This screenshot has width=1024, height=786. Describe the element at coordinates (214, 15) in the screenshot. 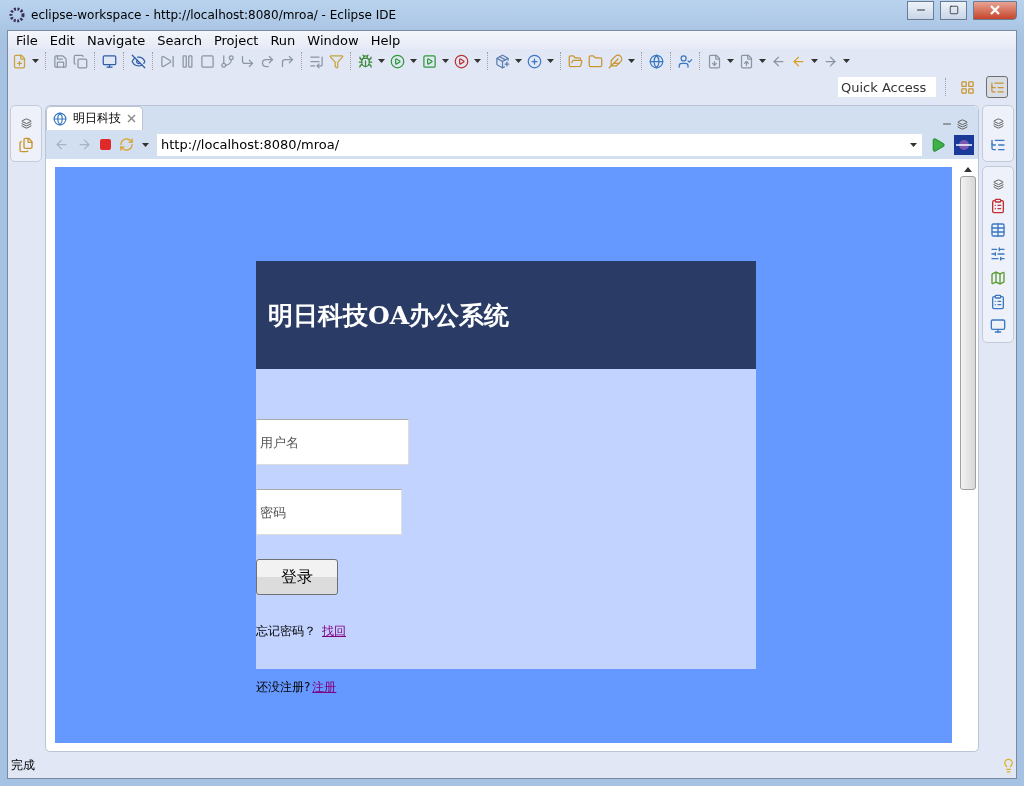

I see `window-title: eclipse-workspace - http://localhost:8080/mroa/ - Eclipse IDE` at that location.